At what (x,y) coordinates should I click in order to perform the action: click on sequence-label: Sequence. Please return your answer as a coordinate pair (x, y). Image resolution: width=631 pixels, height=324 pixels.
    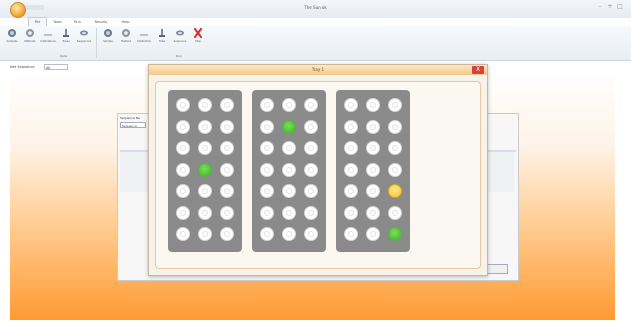
    Looking at the image, I should click on (180, 41).